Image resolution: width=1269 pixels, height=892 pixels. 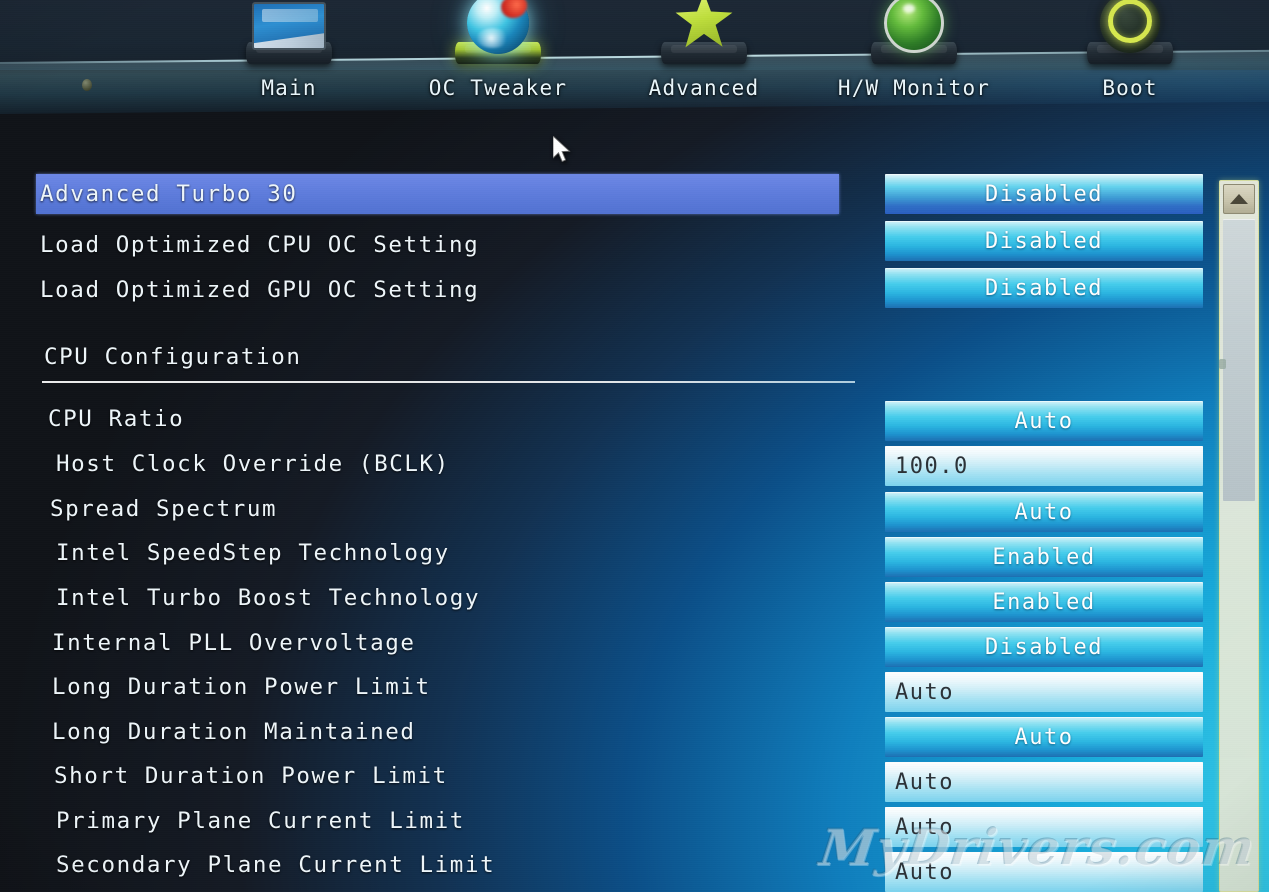 I want to click on setting-label: Intel Turbo Boost Technology, so click(x=268, y=597).